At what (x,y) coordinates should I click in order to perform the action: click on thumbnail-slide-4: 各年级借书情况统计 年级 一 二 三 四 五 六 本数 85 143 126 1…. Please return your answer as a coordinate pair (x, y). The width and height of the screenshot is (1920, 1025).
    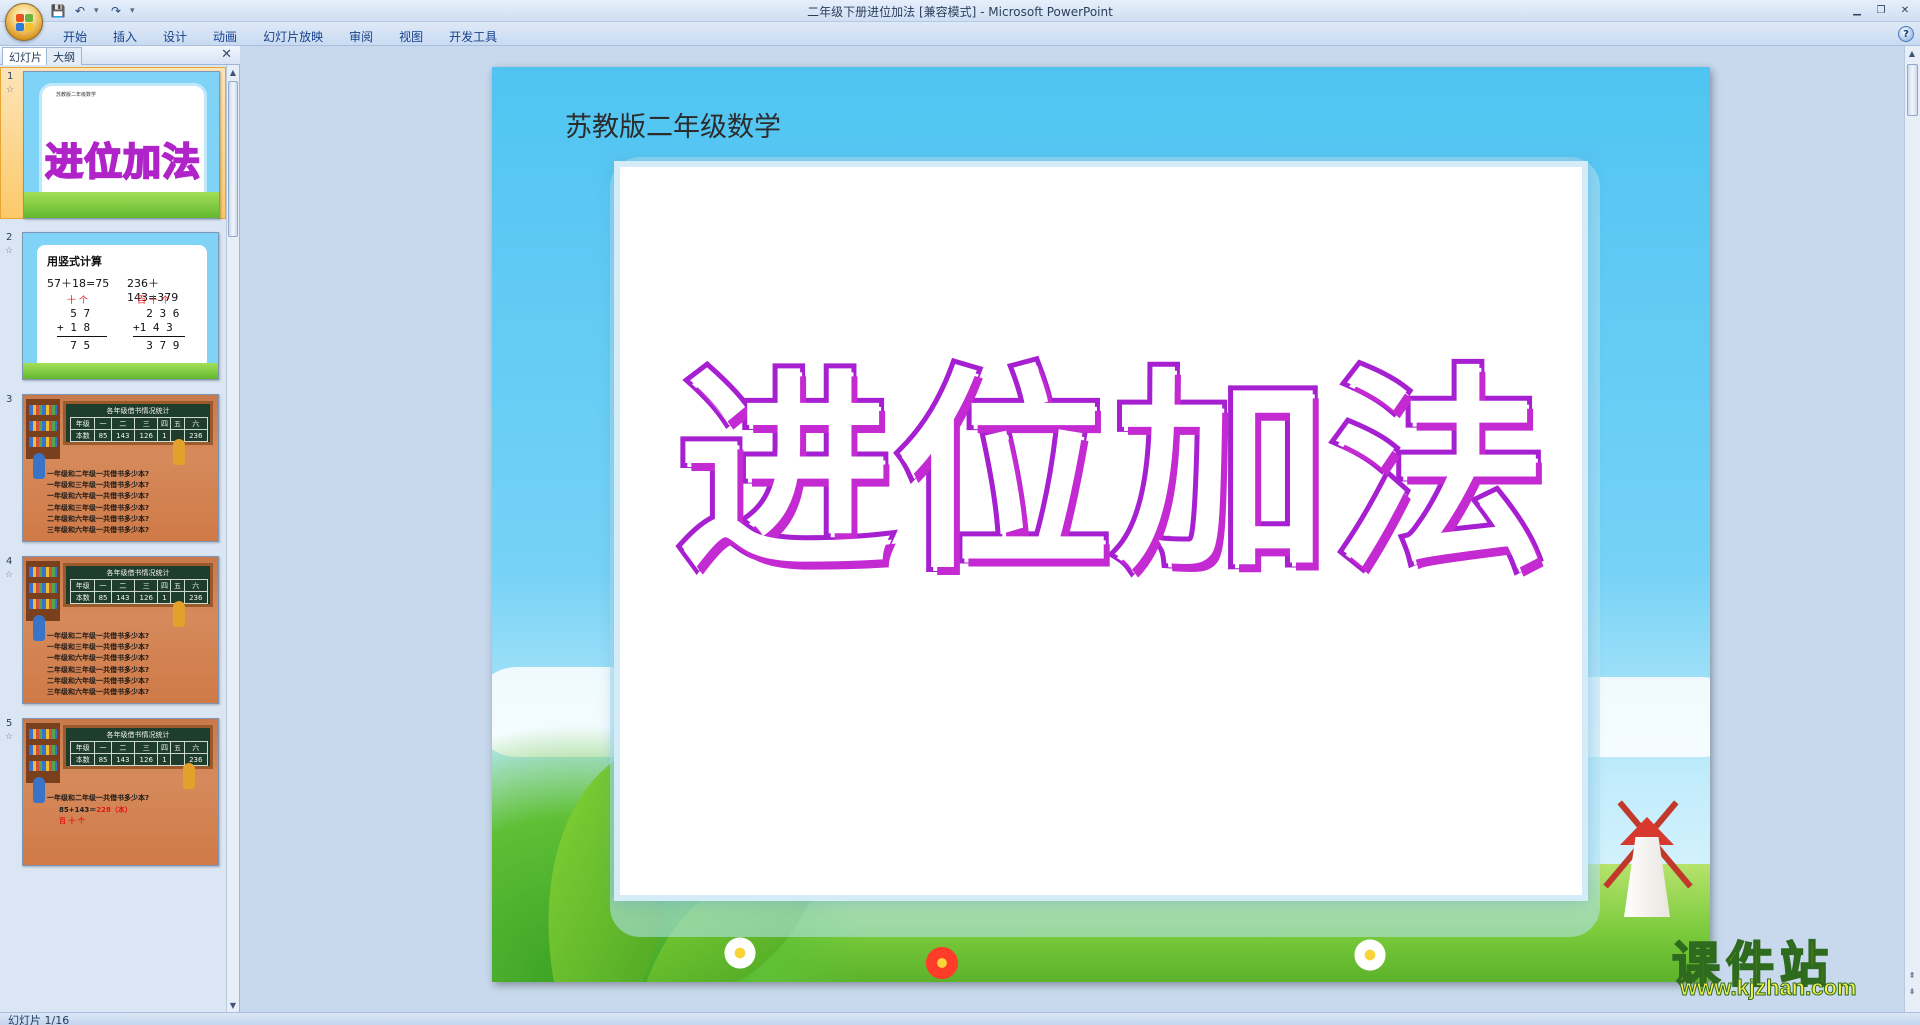
    Looking at the image, I should click on (120, 630).